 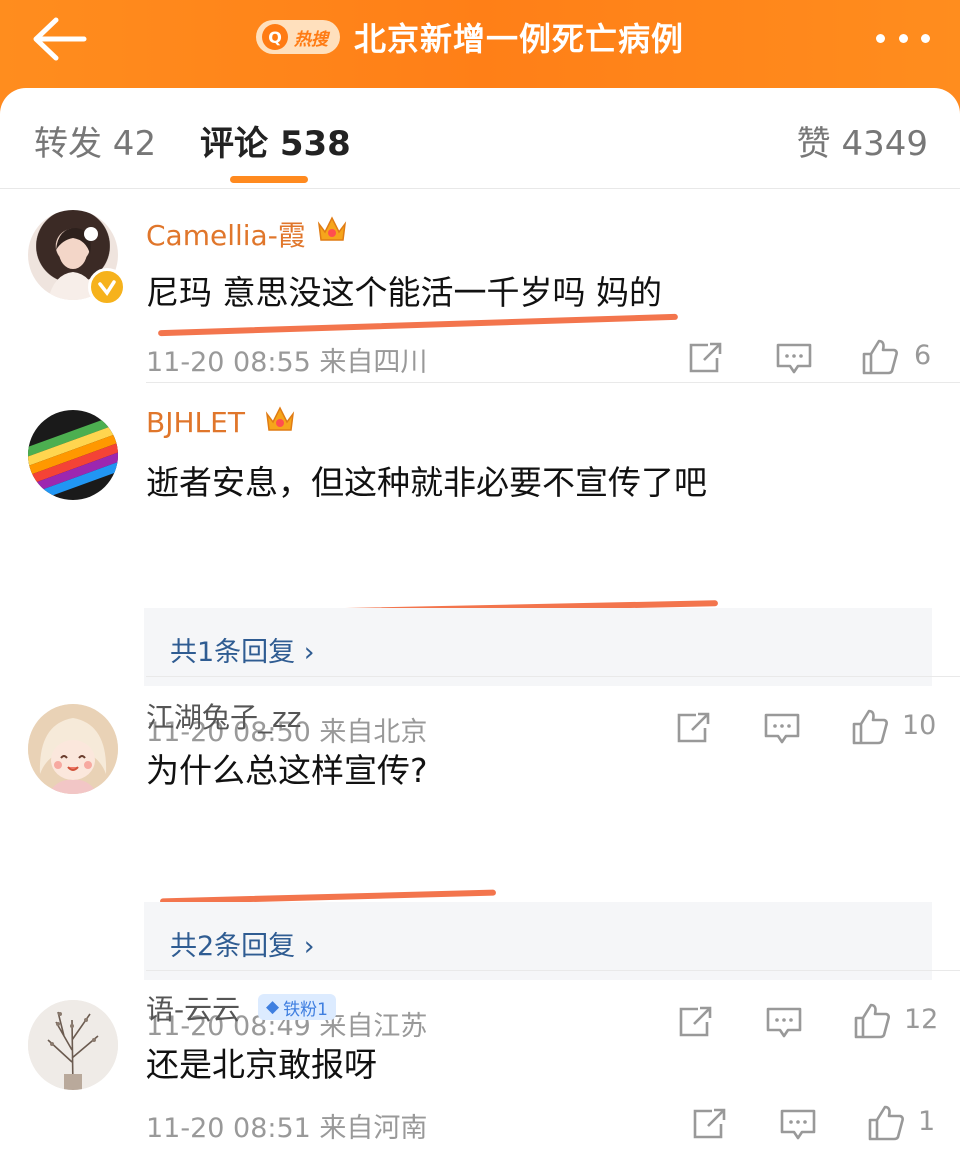 What do you see at coordinates (95, 140) in the screenshot?
I see `tab-repost: 转发 42` at bounding box center [95, 140].